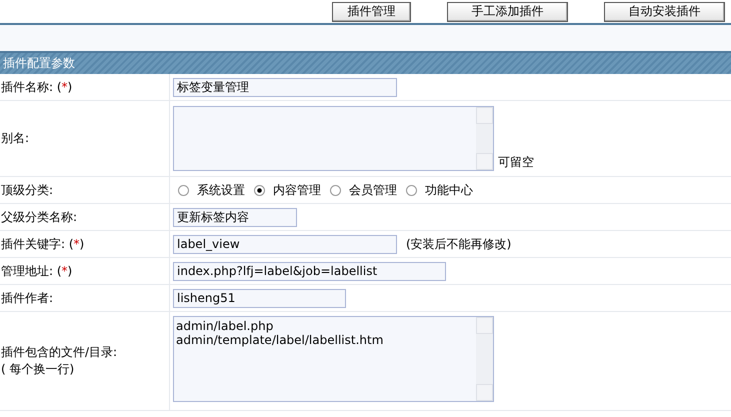  Describe the element at coordinates (333, 138) in the screenshot. I see `text-area` at that location.